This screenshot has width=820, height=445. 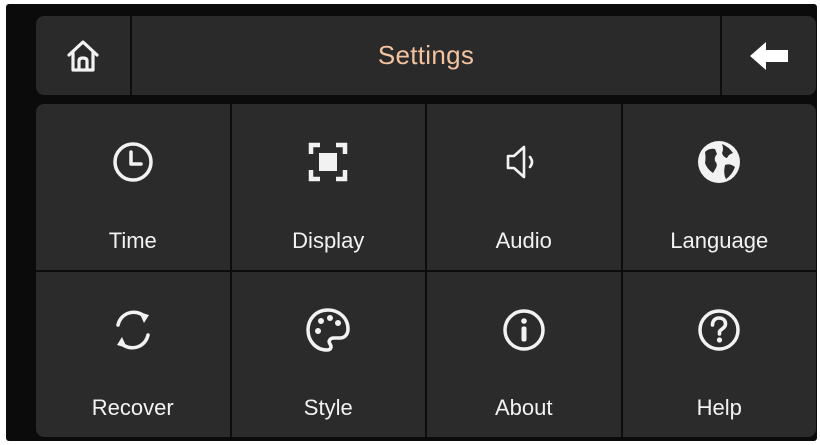 I want to click on tile-label-audio: Audio, so click(x=523, y=240).